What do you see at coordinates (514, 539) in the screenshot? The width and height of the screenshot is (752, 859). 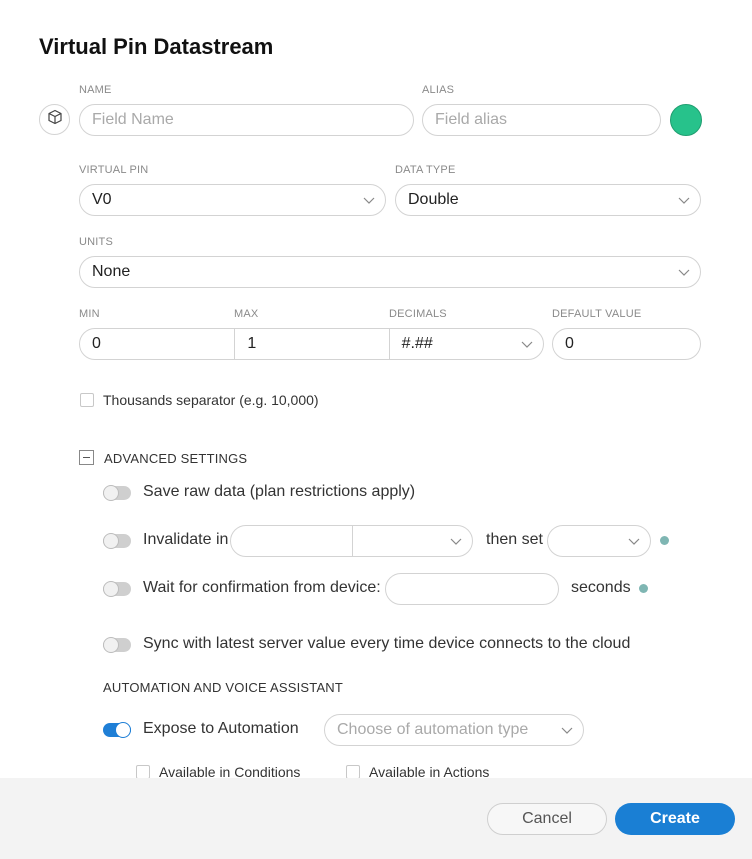 I see `then-set-label: then set` at bounding box center [514, 539].